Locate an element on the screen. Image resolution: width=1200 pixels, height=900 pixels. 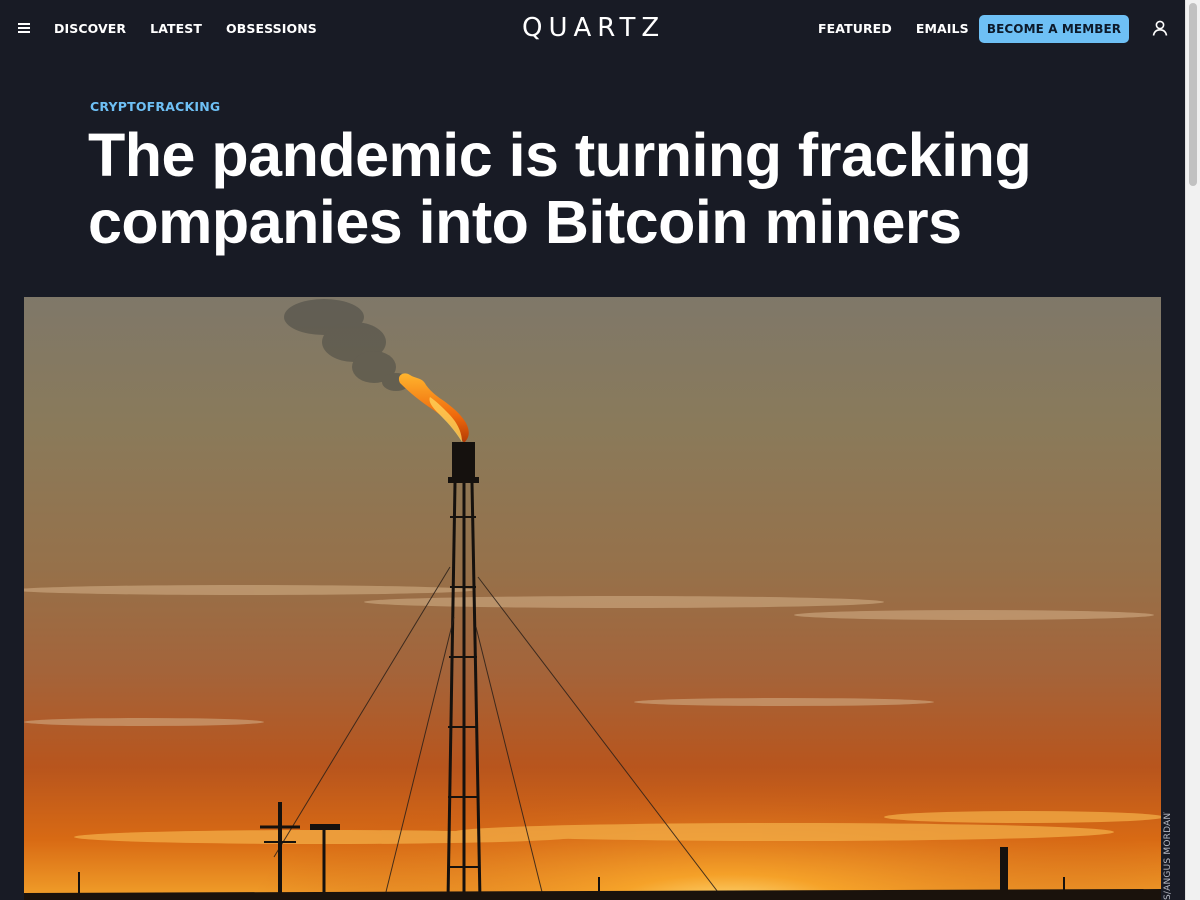
secondary-nav: FEATURED EMAILS is located at coordinates (893, 28).